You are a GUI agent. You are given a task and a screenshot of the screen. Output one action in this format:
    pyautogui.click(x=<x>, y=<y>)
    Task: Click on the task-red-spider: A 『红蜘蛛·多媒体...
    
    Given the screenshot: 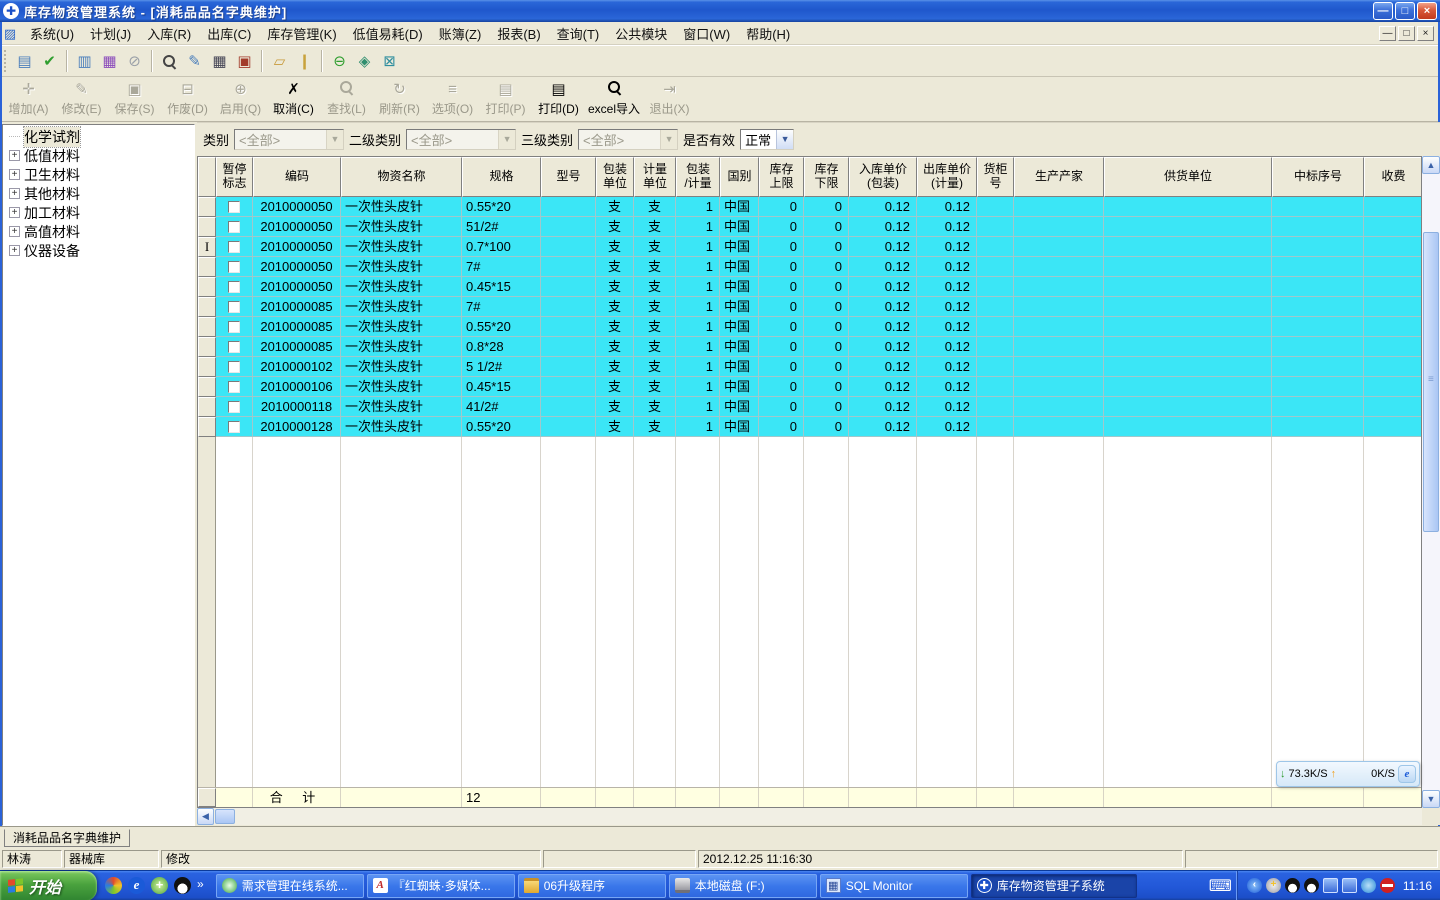 What is the action you would take?
    pyautogui.click(x=440, y=885)
    